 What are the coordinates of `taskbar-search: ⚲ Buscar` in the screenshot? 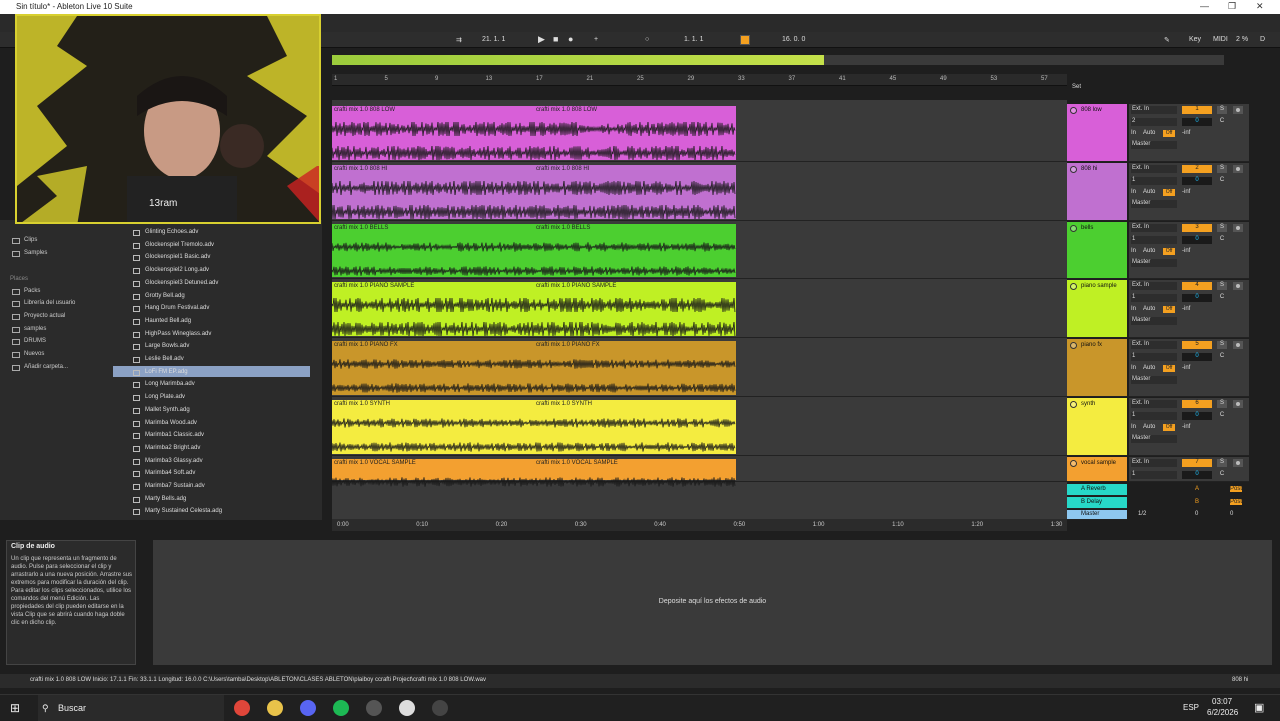 It's located at (131, 708).